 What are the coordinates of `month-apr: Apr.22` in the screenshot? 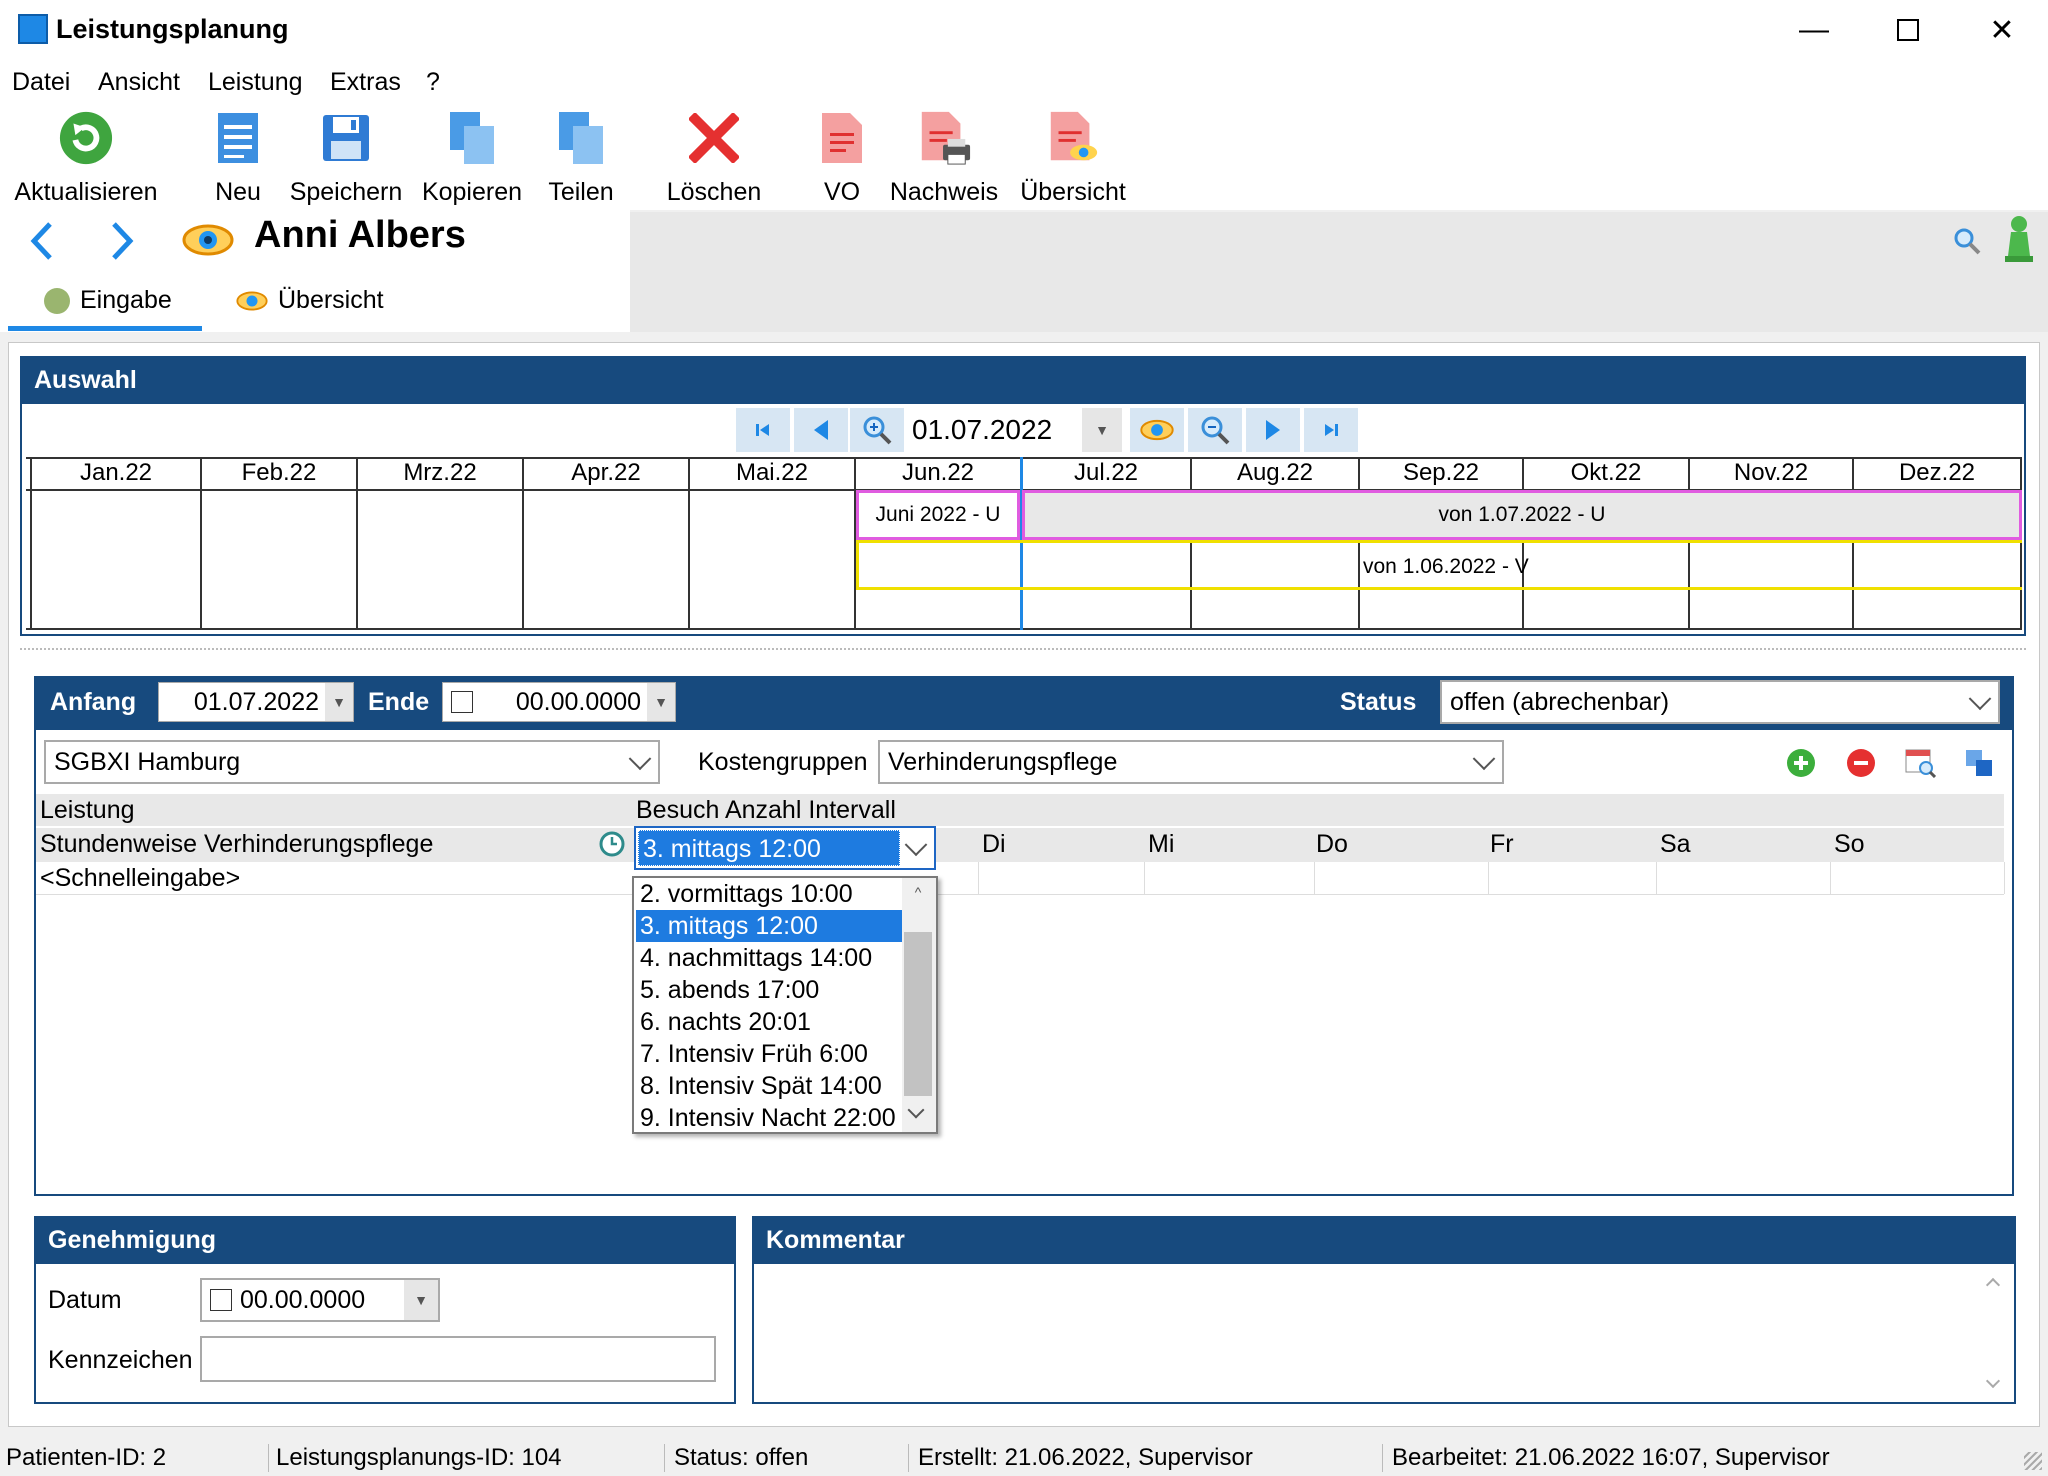 It's located at (607, 474).